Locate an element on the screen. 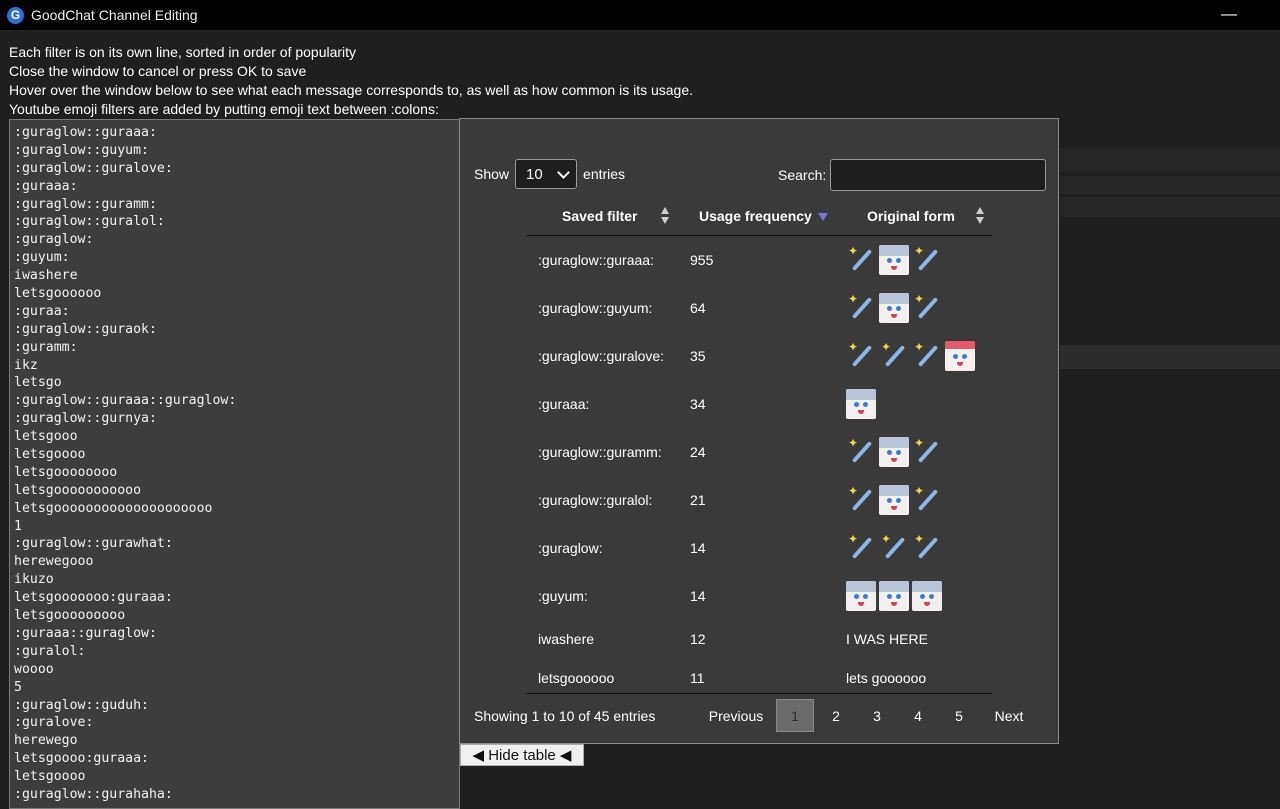 Image resolution: width=1280 pixels, height=809 pixels. minimize-button: — is located at coordinates (1229, 15).